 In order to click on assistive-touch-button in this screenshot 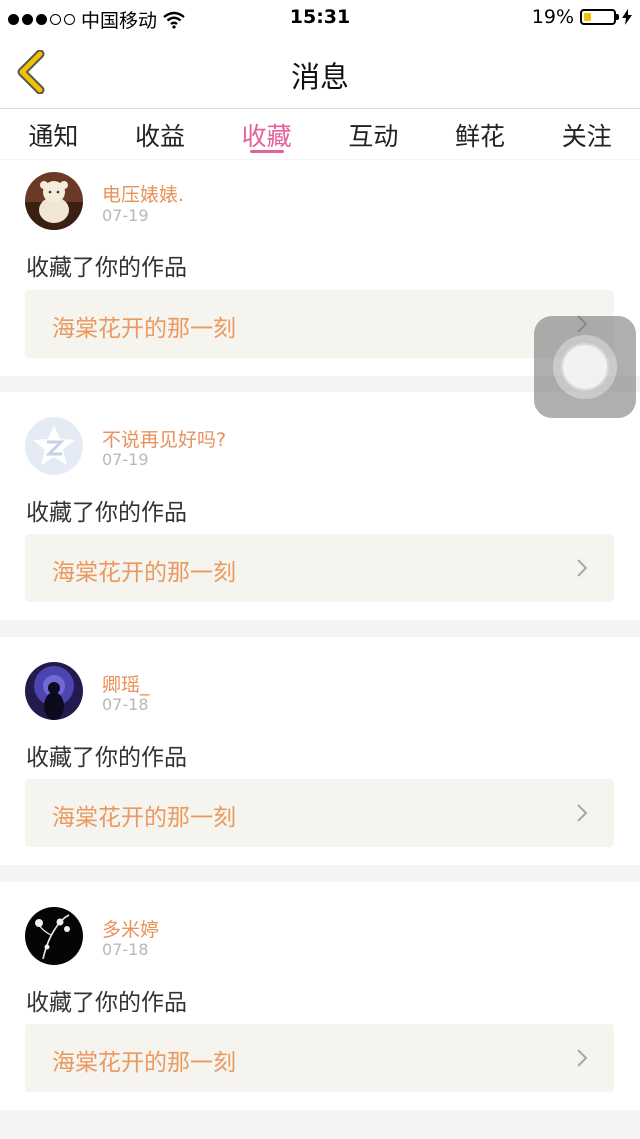, I will do `click(585, 367)`.